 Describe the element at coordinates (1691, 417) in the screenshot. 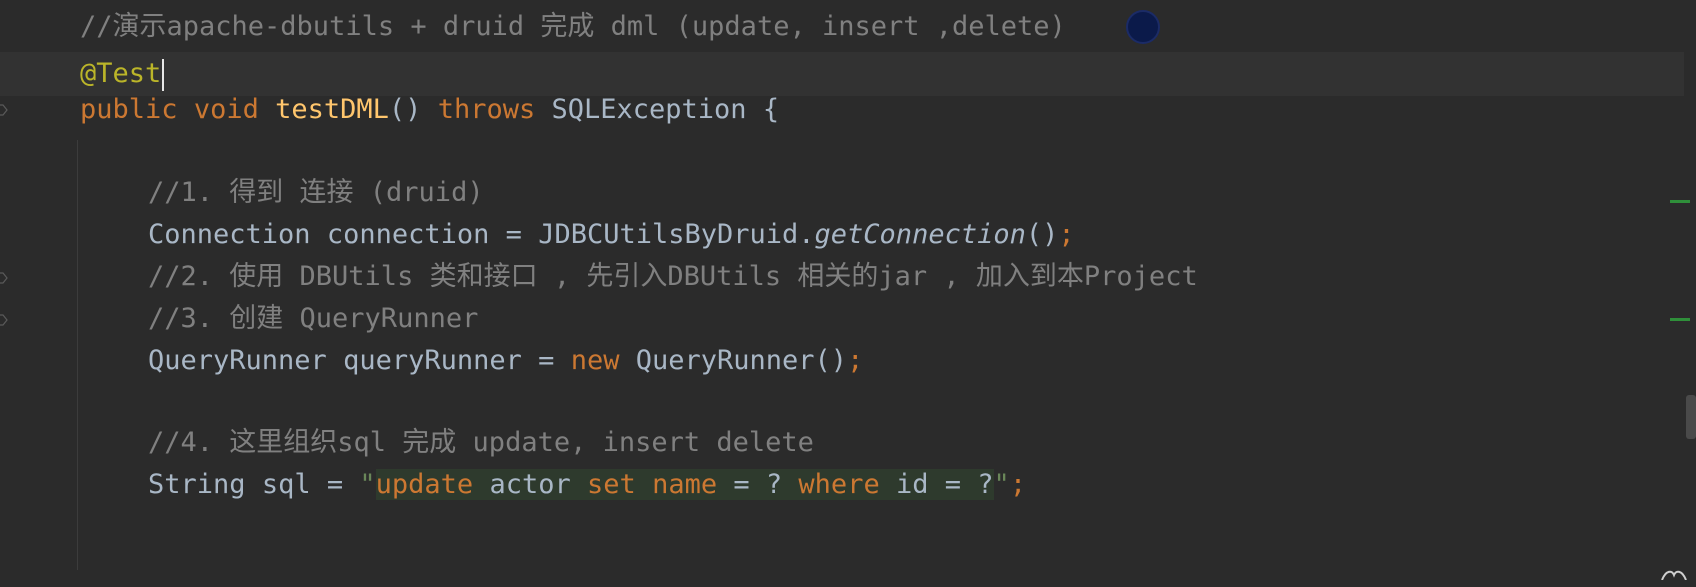

I see `scrollbar-thumb` at that location.